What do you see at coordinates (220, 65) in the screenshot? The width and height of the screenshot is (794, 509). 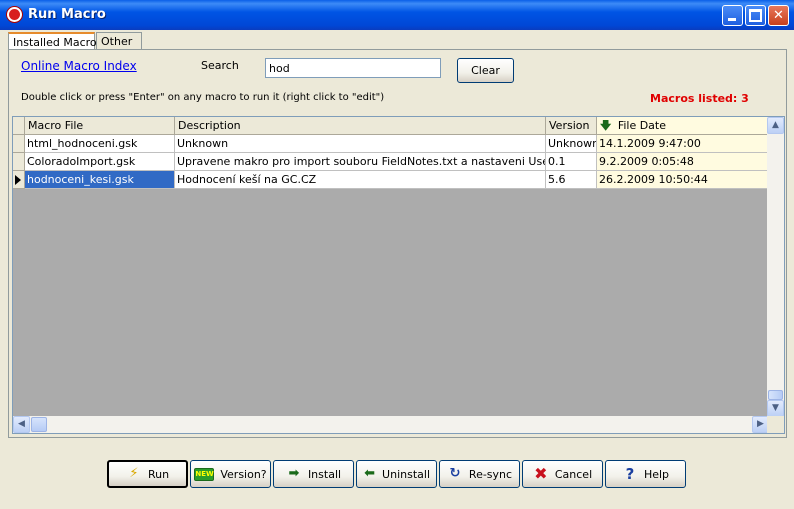 I see `search-label: Search` at bounding box center [220, 65].